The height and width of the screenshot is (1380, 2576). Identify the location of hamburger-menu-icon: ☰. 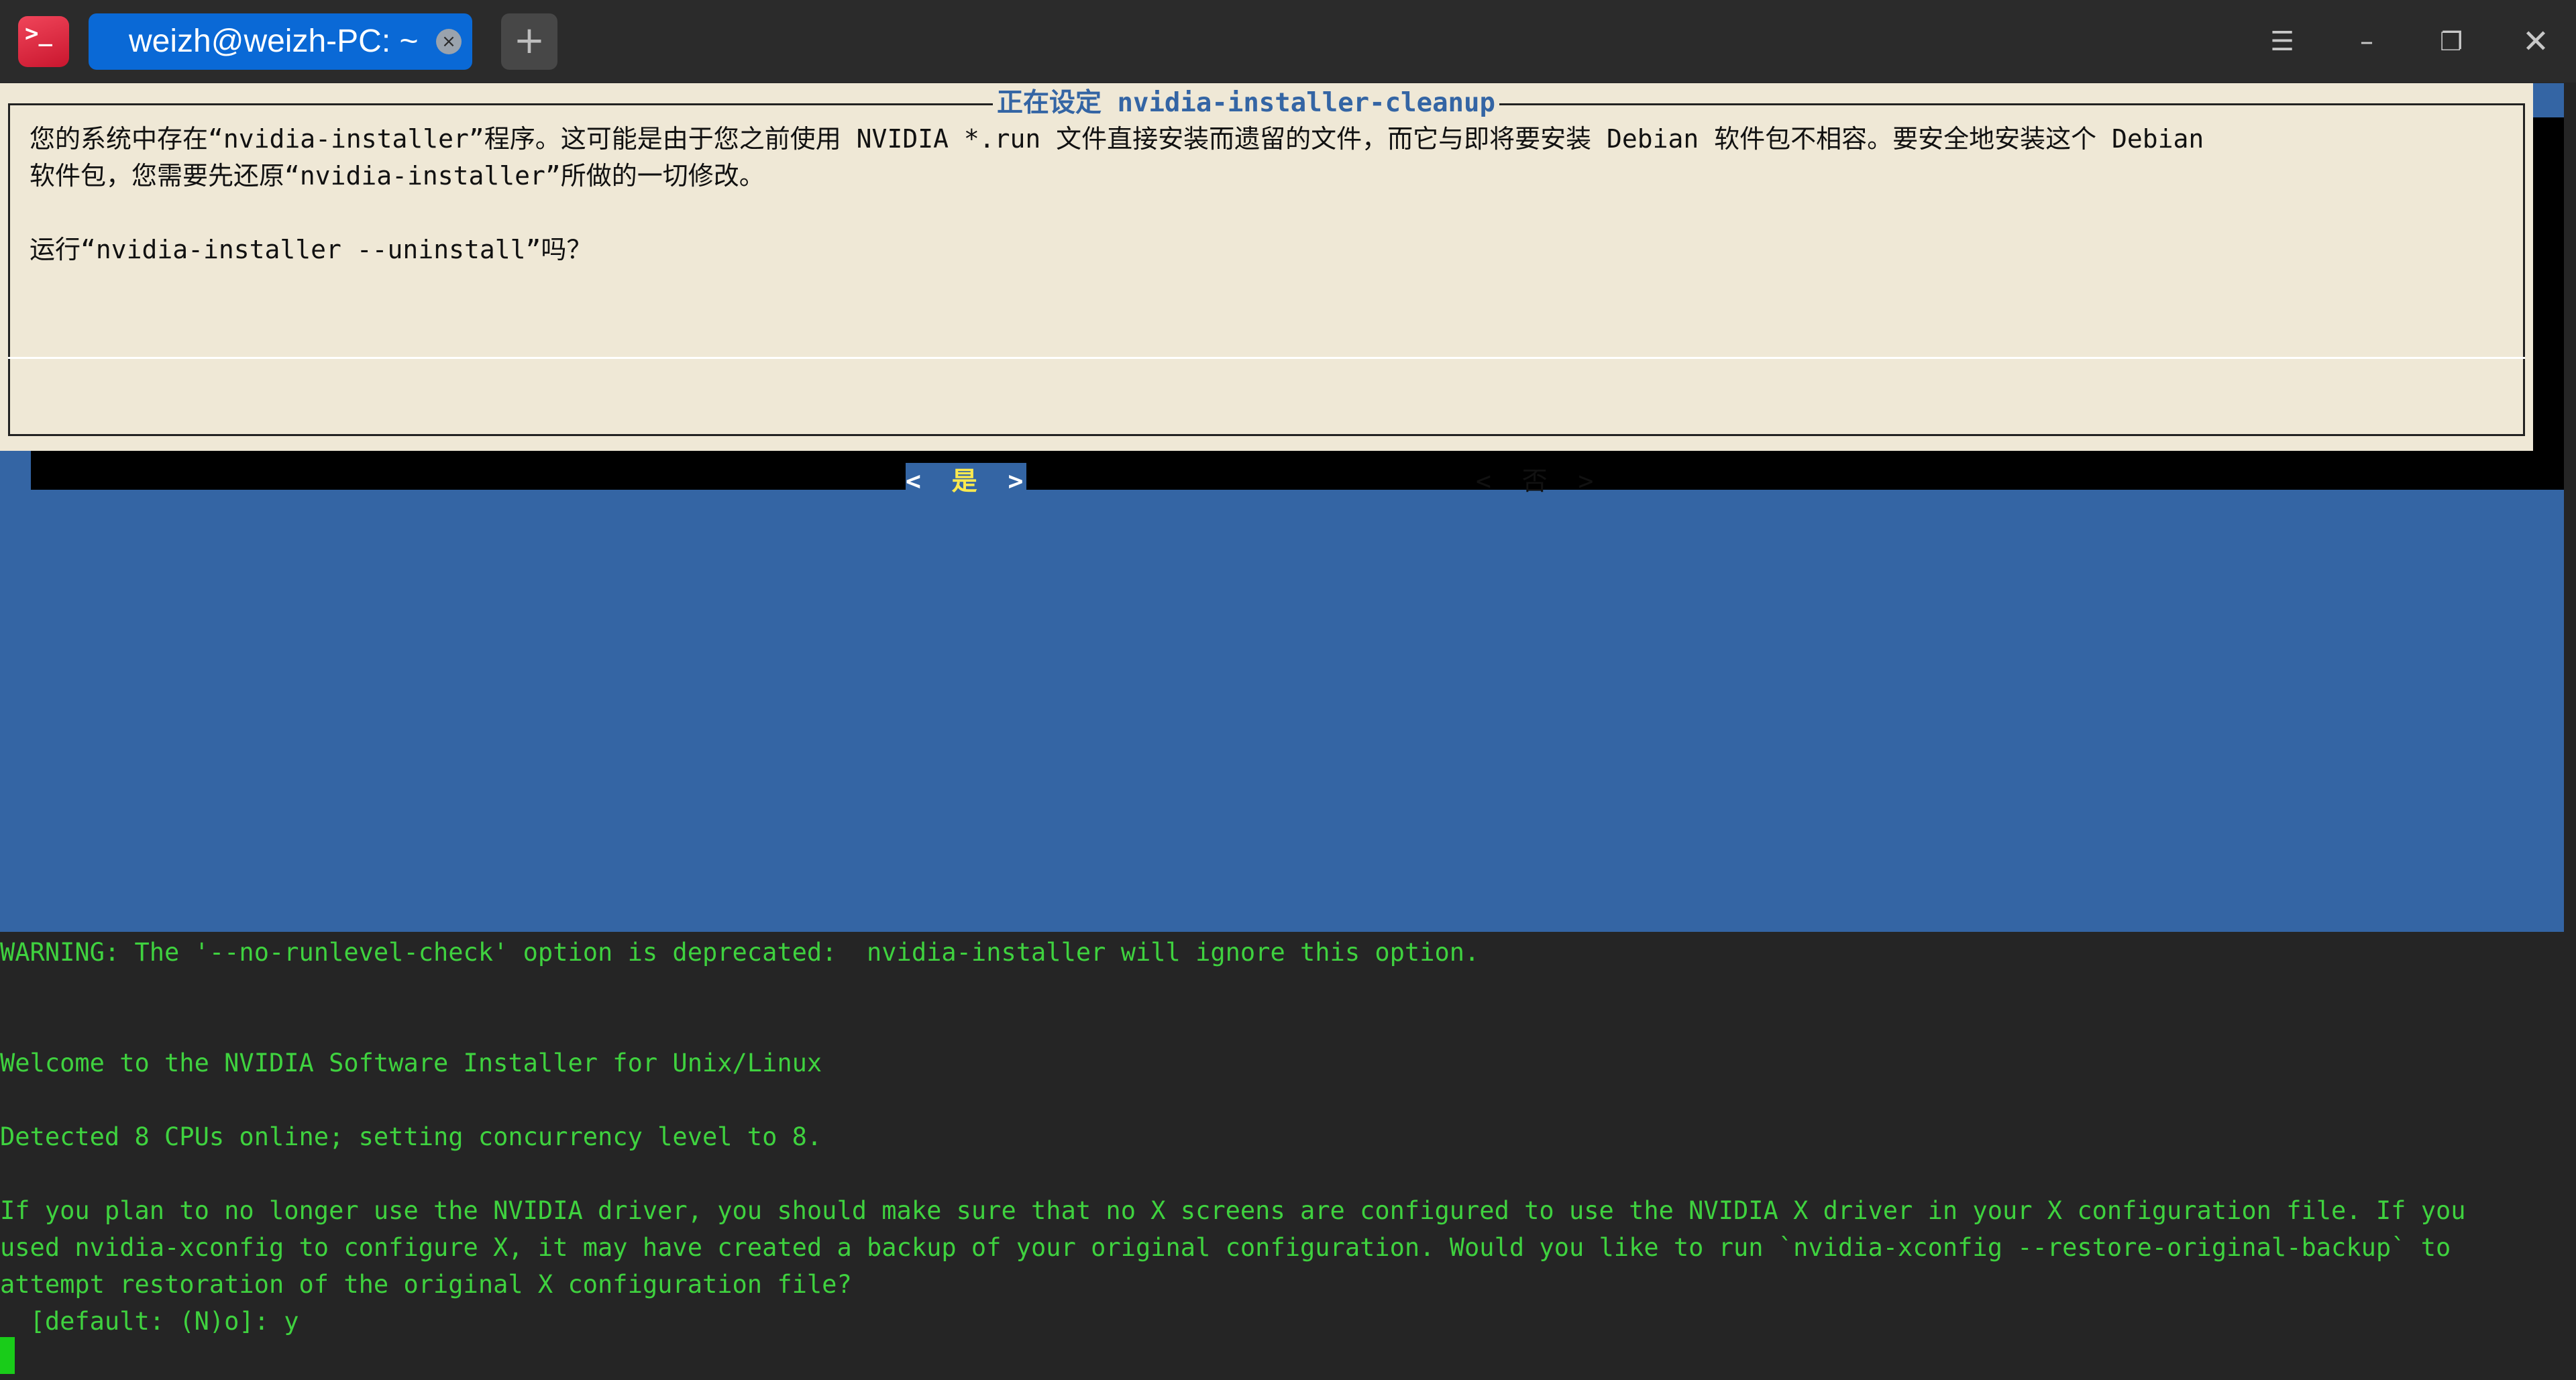
(2282, 41).